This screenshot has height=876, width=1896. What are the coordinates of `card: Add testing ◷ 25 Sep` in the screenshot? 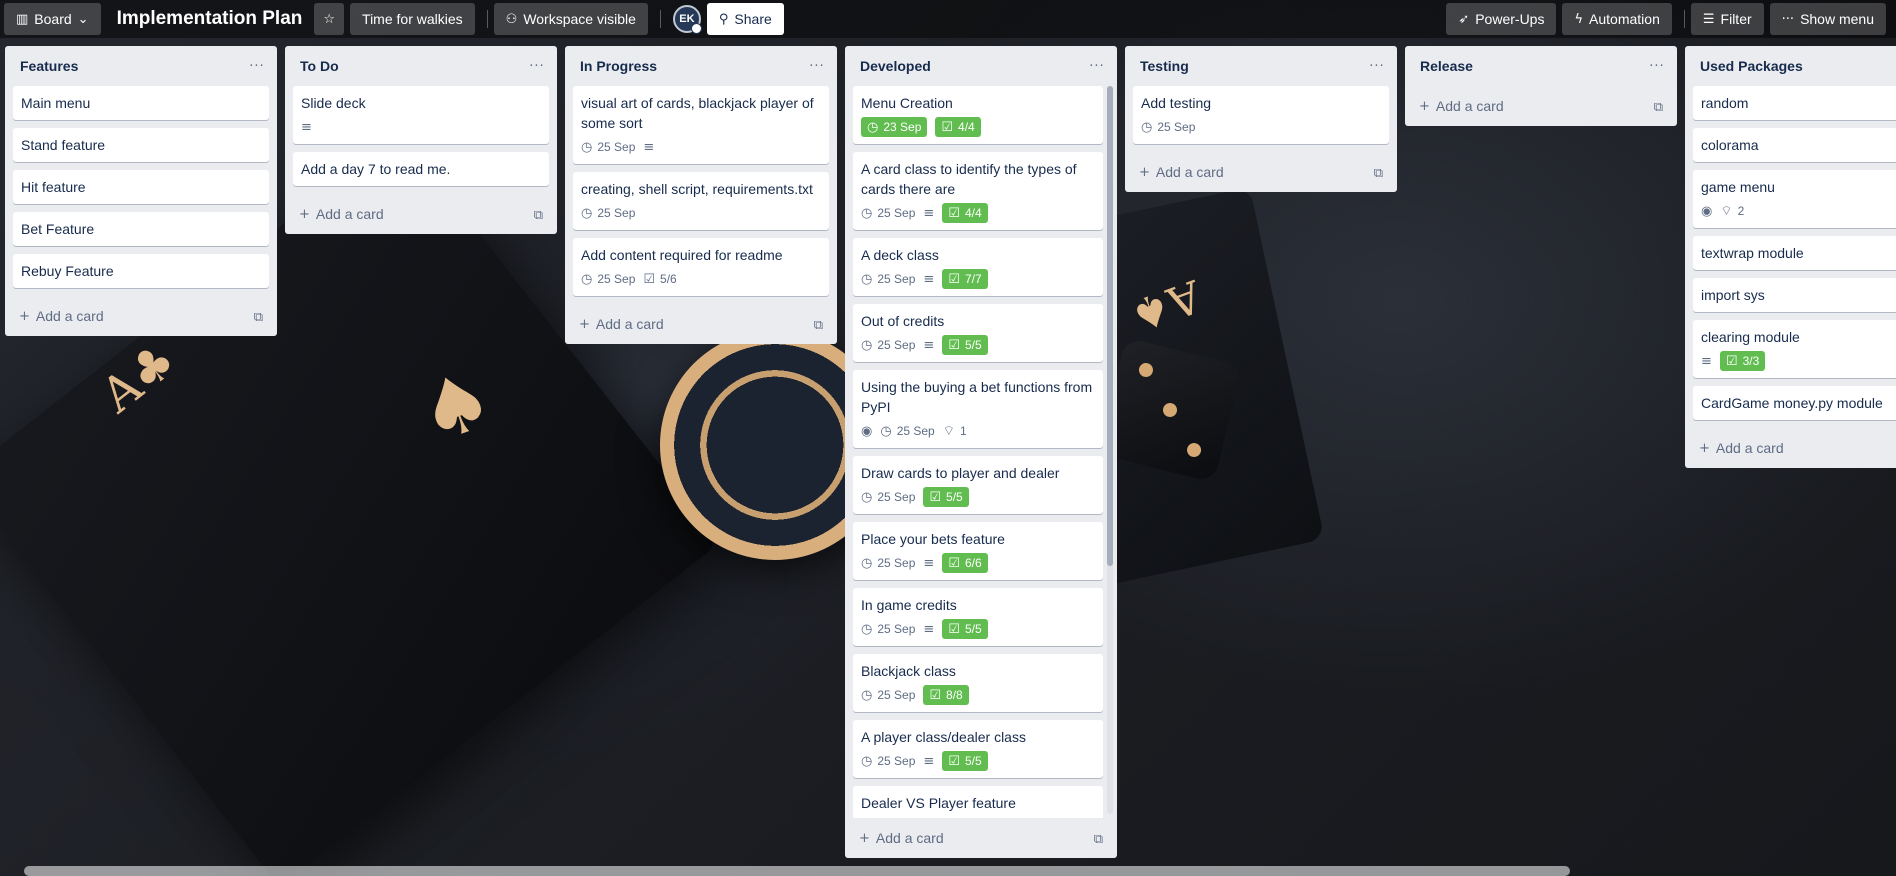 It's located at (1261, 115).